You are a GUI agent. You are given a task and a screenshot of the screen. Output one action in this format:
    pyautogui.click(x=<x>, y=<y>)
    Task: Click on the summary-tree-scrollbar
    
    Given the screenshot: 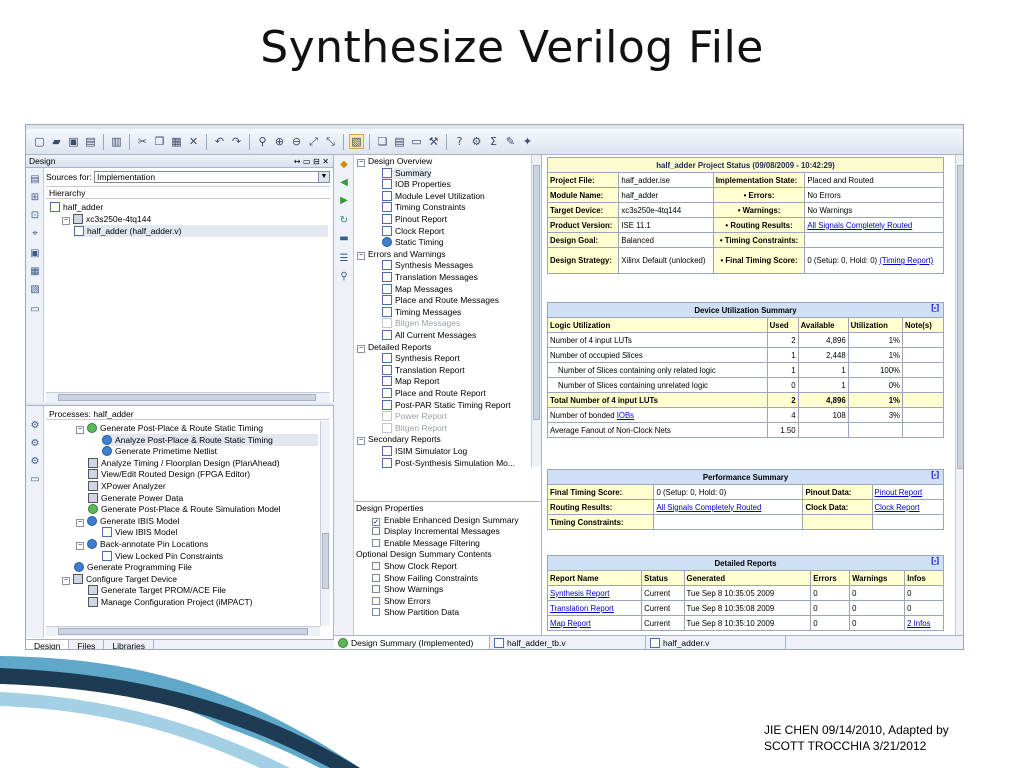 What is the action you would take?
    pyautogui.click(x=536, y=311)
    